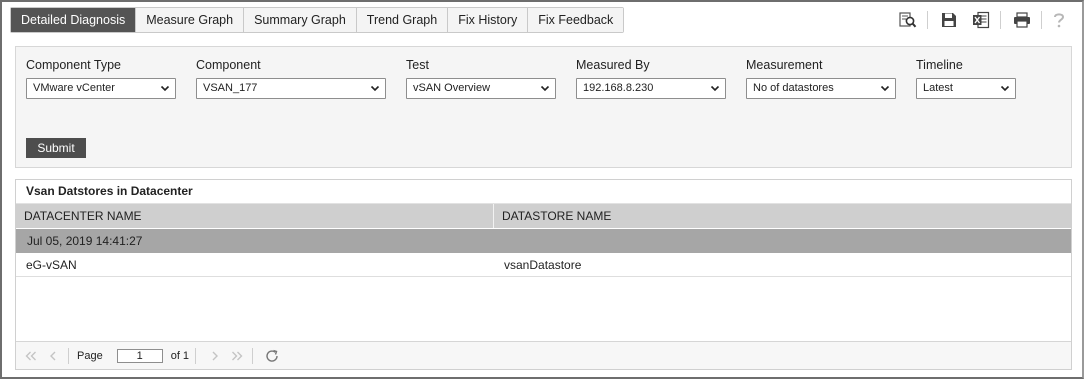 The width and height of the screenshot is (1084, 379). What do you see at coordinates (402, 20) in the screenshot?
I see `tab-trend-graph: Trend Graph` at bounding box center [402, 20].